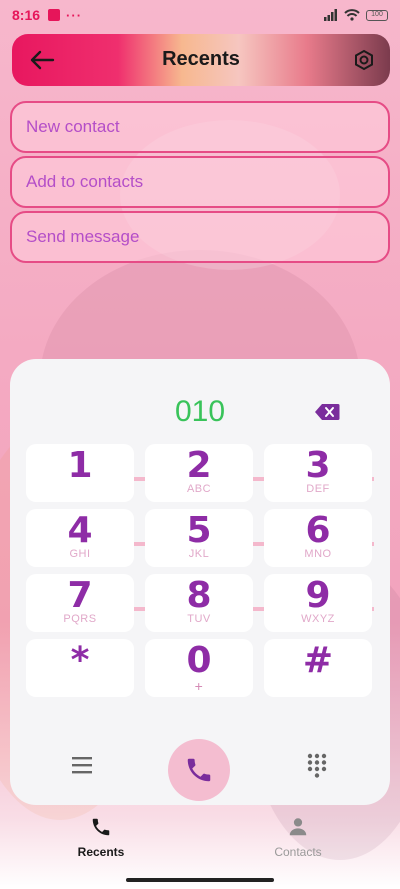  I want to click on add-to-contacts-button: Add to contacts, so click(200, 182).